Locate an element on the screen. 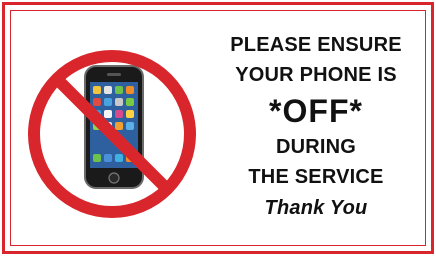 The width and height of the screenshot is (436, 256). notice-line-please-ensure: PLEASE ENSURE is located at coordinates (316, 45).